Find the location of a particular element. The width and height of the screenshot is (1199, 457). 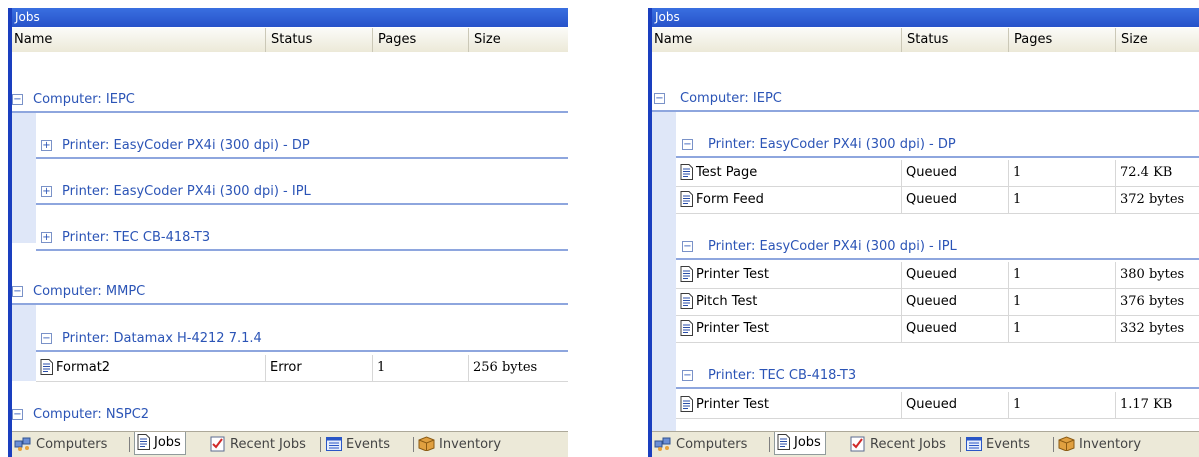

table-row: Printer Test Queued 1 1.17 KB is located at coordinates (937, 405).